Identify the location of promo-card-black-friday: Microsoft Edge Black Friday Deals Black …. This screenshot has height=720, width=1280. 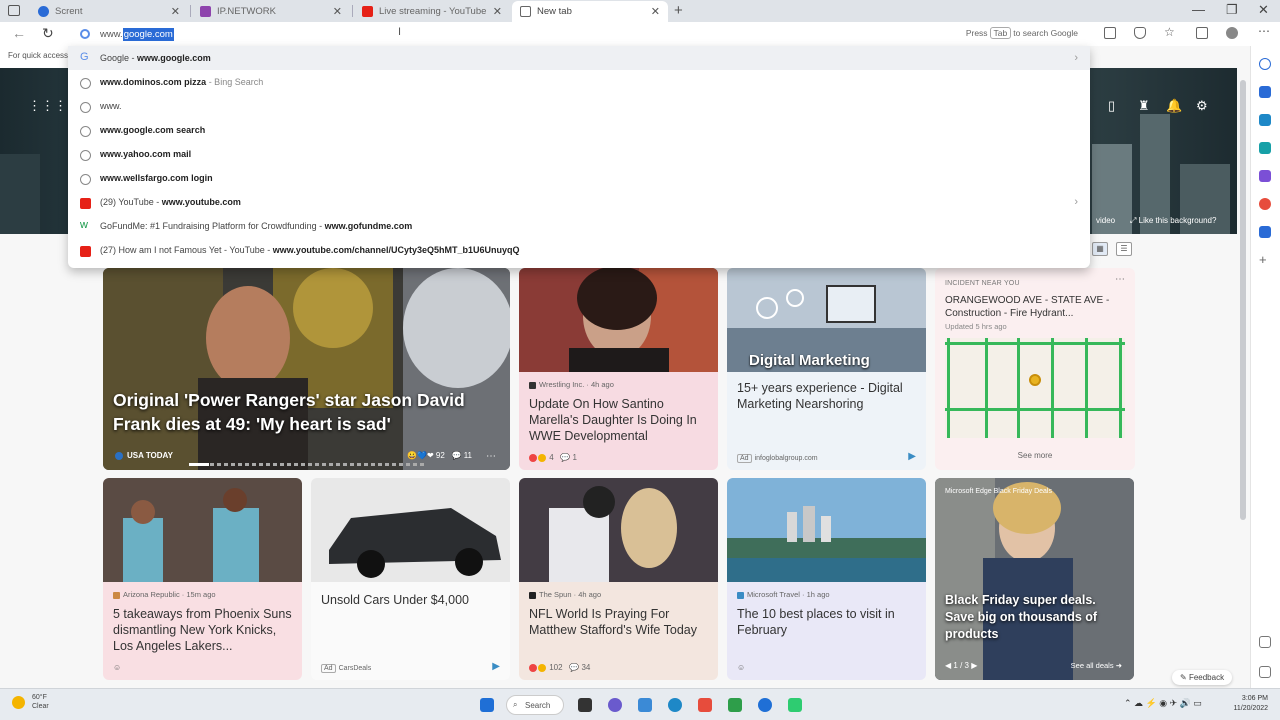
(1034, 579).